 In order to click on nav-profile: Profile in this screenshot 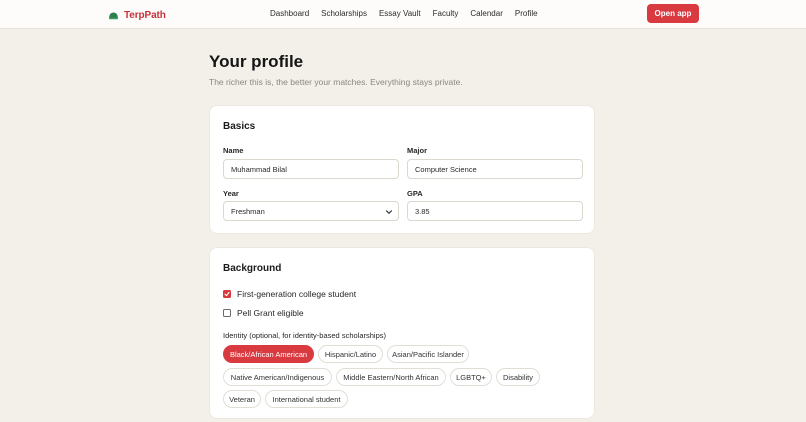, I will do `click(526, 13)`.